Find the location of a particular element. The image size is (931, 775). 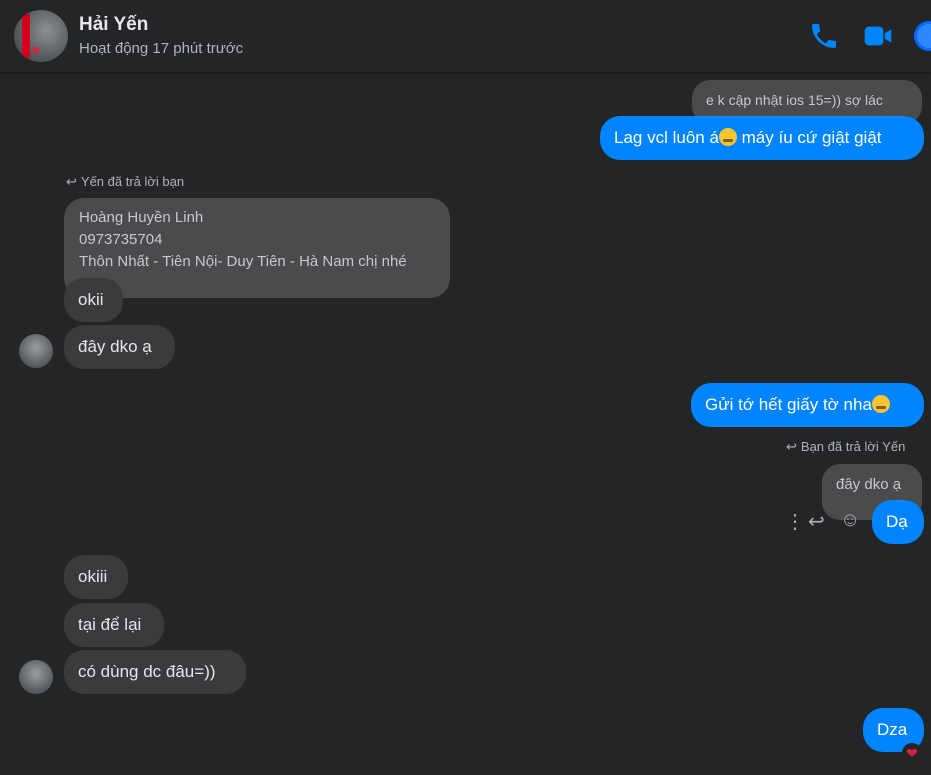

message-text: Dạ is located at coordinates (897, 521).